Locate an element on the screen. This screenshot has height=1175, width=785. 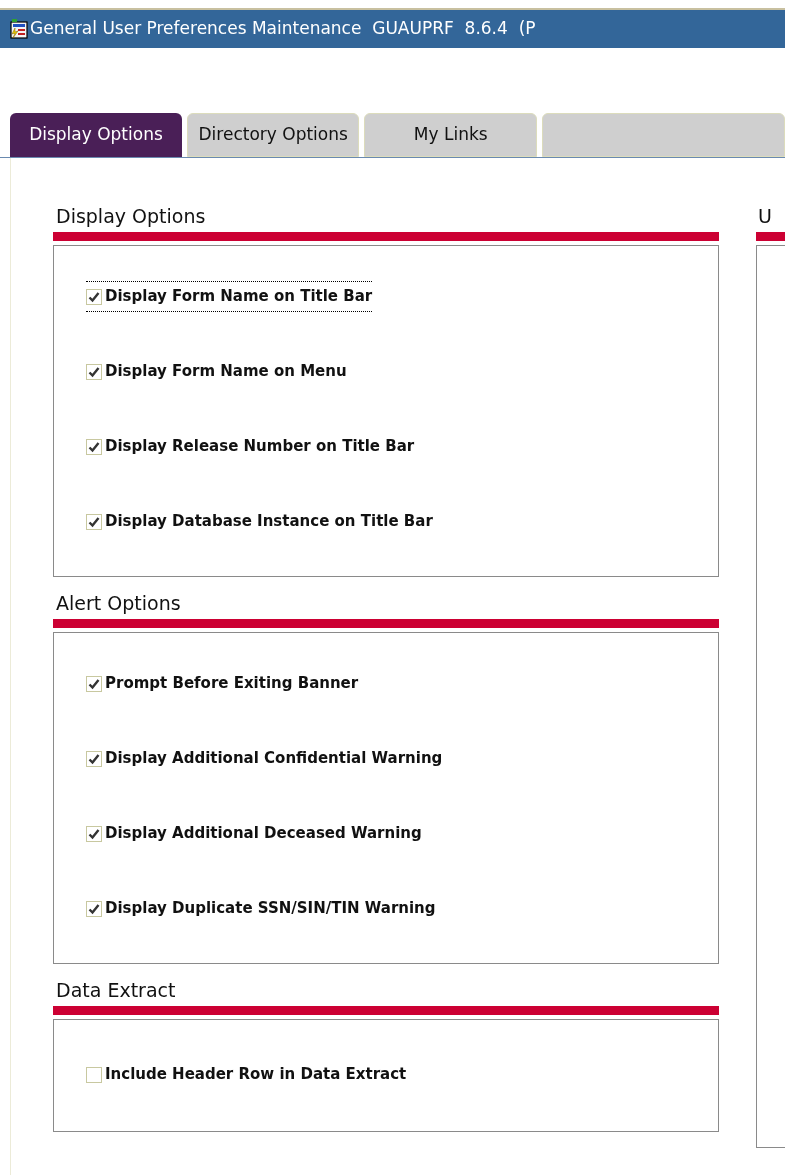
checkbox-option: Prompt Before Exiting Banner is located at coordinates (222, 683).